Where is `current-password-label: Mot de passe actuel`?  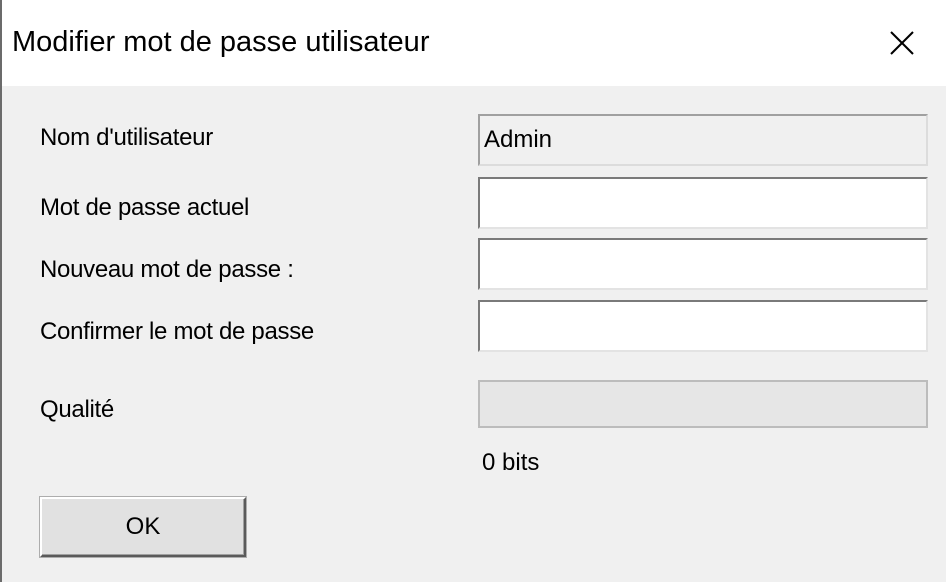 current-password-label: Mot de passe actuel is located at coordinates (145, 207).